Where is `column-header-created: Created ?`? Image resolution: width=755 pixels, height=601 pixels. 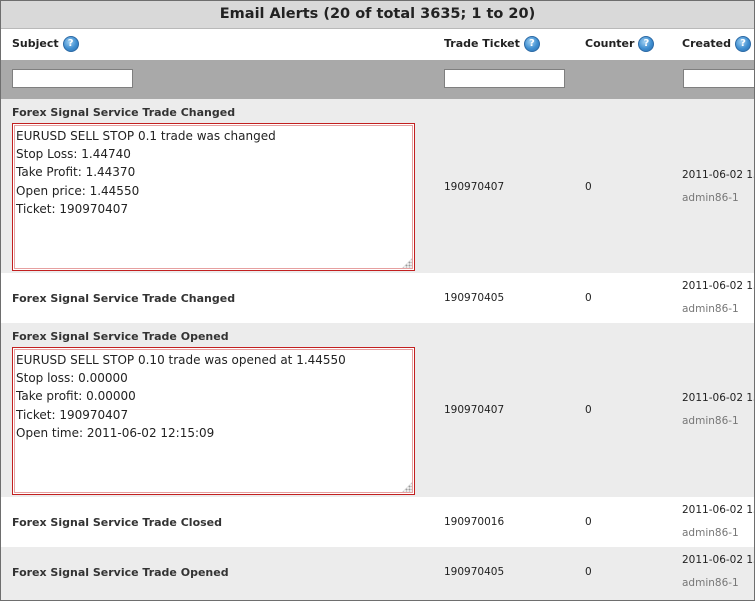 column-header-created: Created ? is located at coordinates (716, 44).